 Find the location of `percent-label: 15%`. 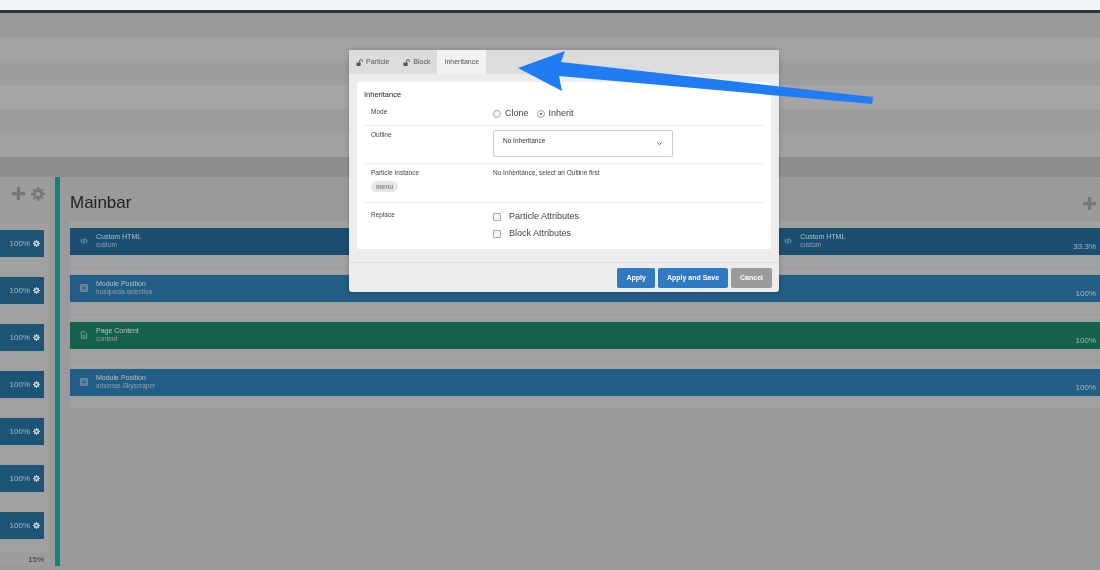

percent-label: 15% is located at coordinates (36, 560).